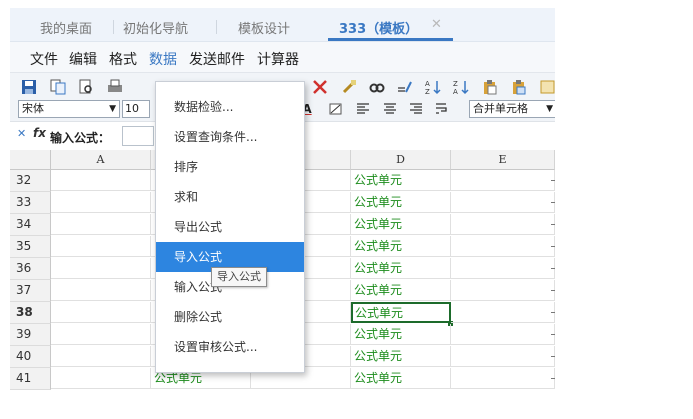 Image resolution: width=693 pixels, height=419 pixels. I want to click on paste-special-icon, so click(519, 87).